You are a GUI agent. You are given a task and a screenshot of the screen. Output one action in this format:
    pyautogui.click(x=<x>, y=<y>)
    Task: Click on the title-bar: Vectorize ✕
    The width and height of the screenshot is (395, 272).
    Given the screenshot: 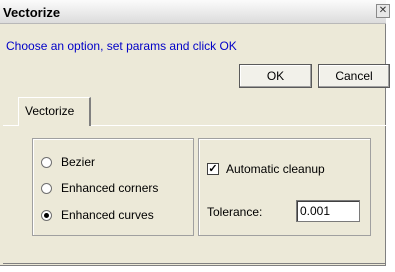 What is the action you would take?
    pyautogui.click(x=195, y=12)
    